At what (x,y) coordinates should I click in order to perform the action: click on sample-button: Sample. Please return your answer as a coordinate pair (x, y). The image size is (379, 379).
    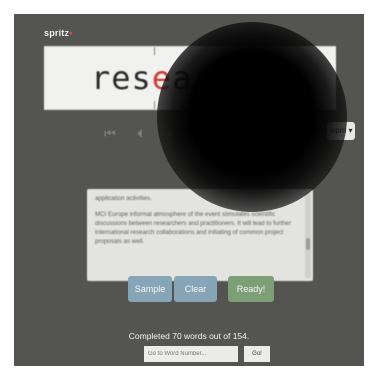
    Looking at the image, I should click on (150, 289).